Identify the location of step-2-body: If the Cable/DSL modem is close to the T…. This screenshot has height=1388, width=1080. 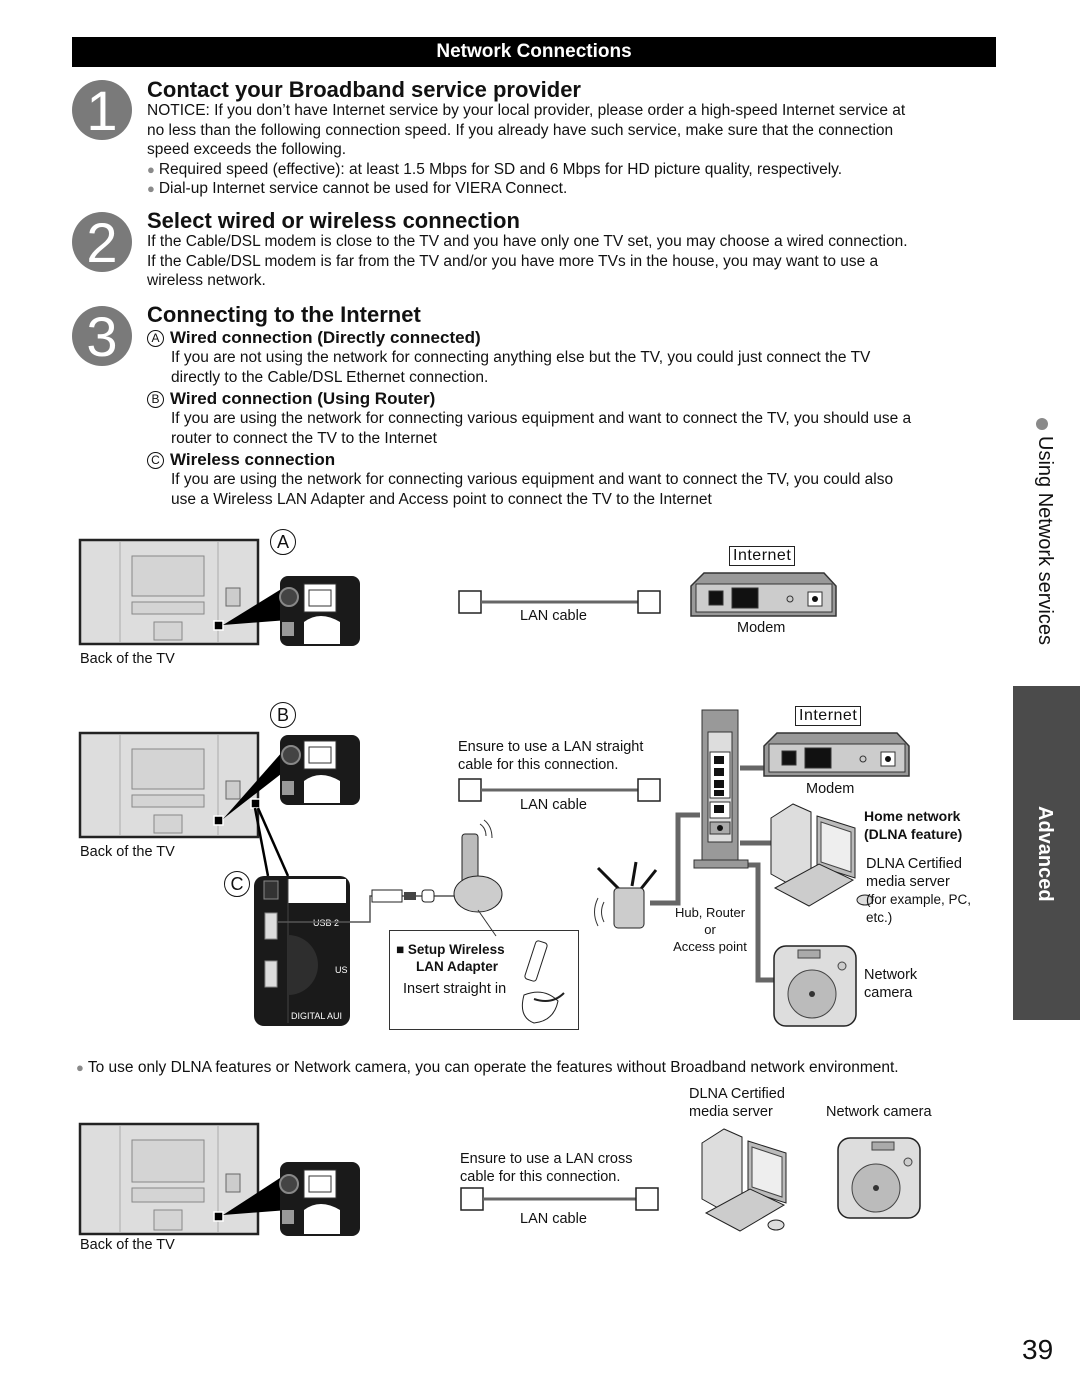
(577, 261).